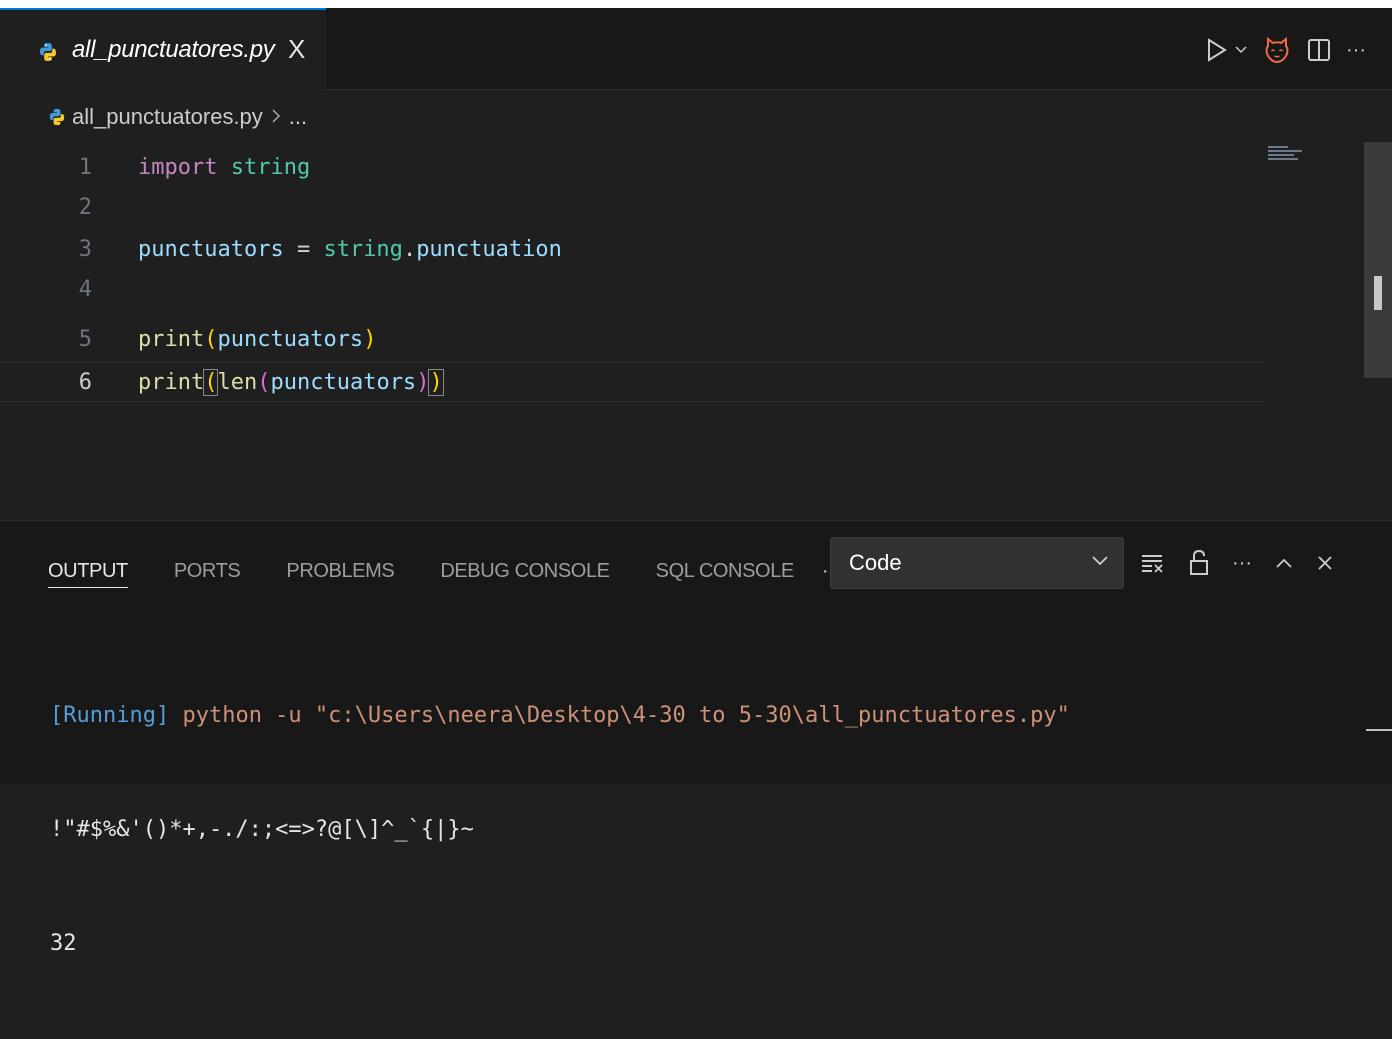  Describe the element at coordinates (1100, 563) in the screenshot. I see `chevron-down-icon` at that location.